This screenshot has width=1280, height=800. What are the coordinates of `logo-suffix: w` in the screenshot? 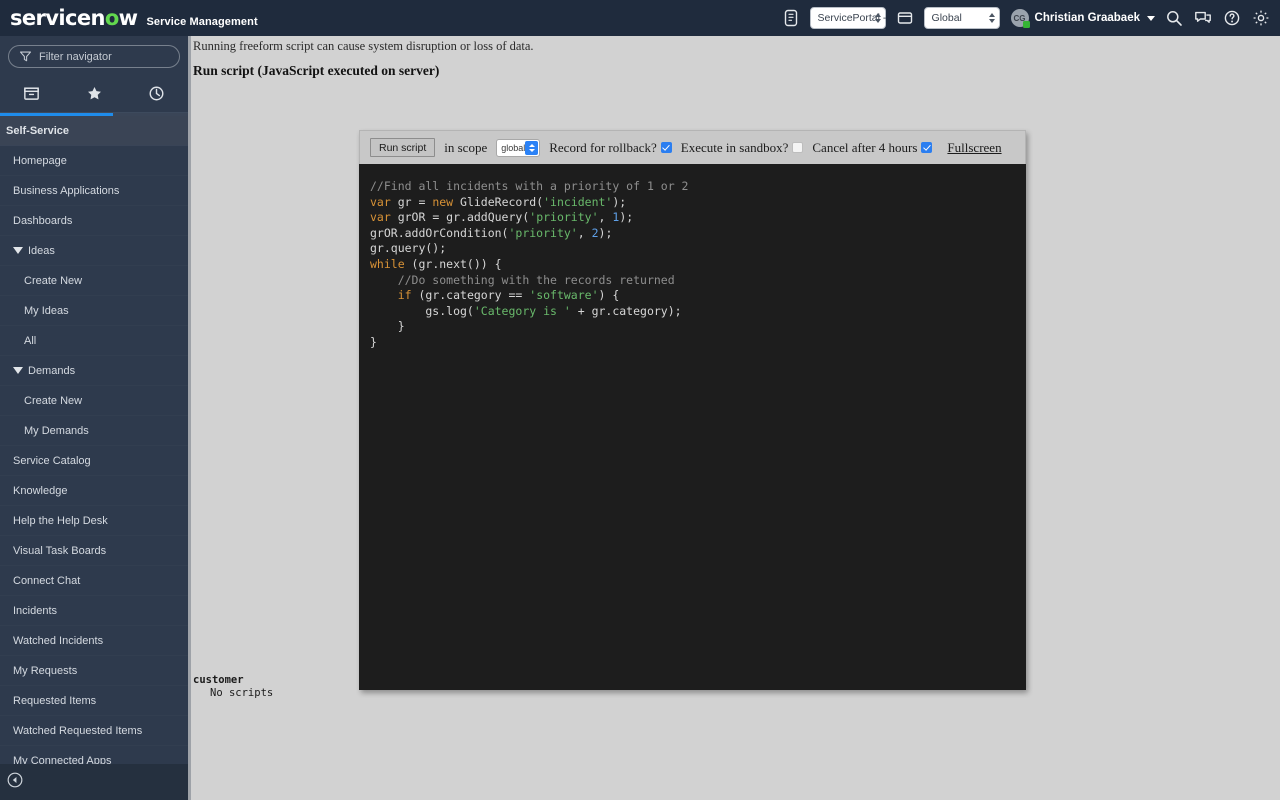 It's located at (128, 17).